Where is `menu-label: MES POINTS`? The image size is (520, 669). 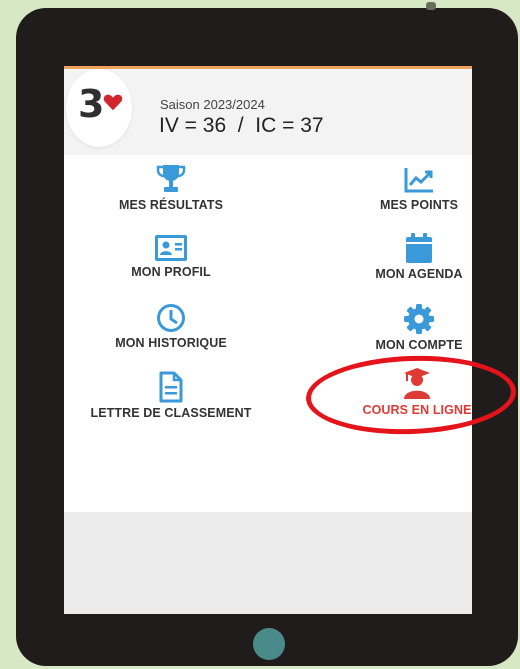
menu-label: MES POINTS is located at coordinates (419, 205).